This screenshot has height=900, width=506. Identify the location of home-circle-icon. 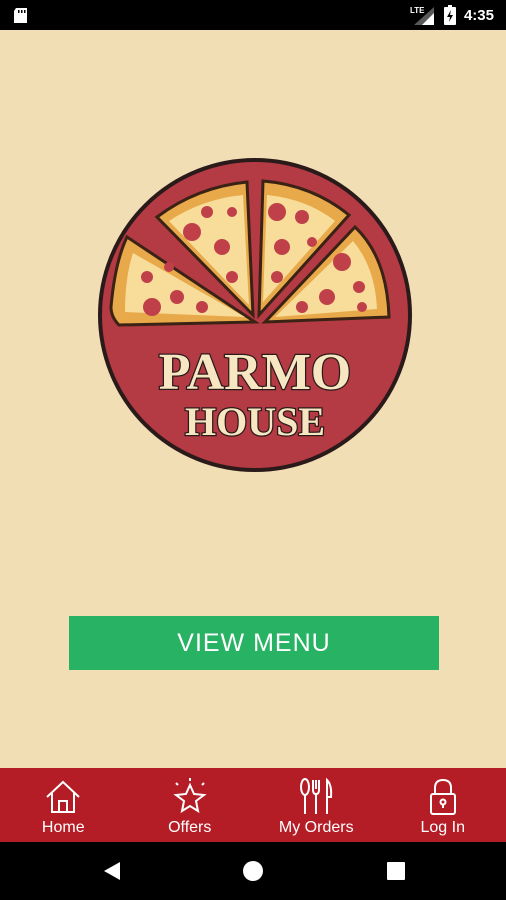
(253, 871).